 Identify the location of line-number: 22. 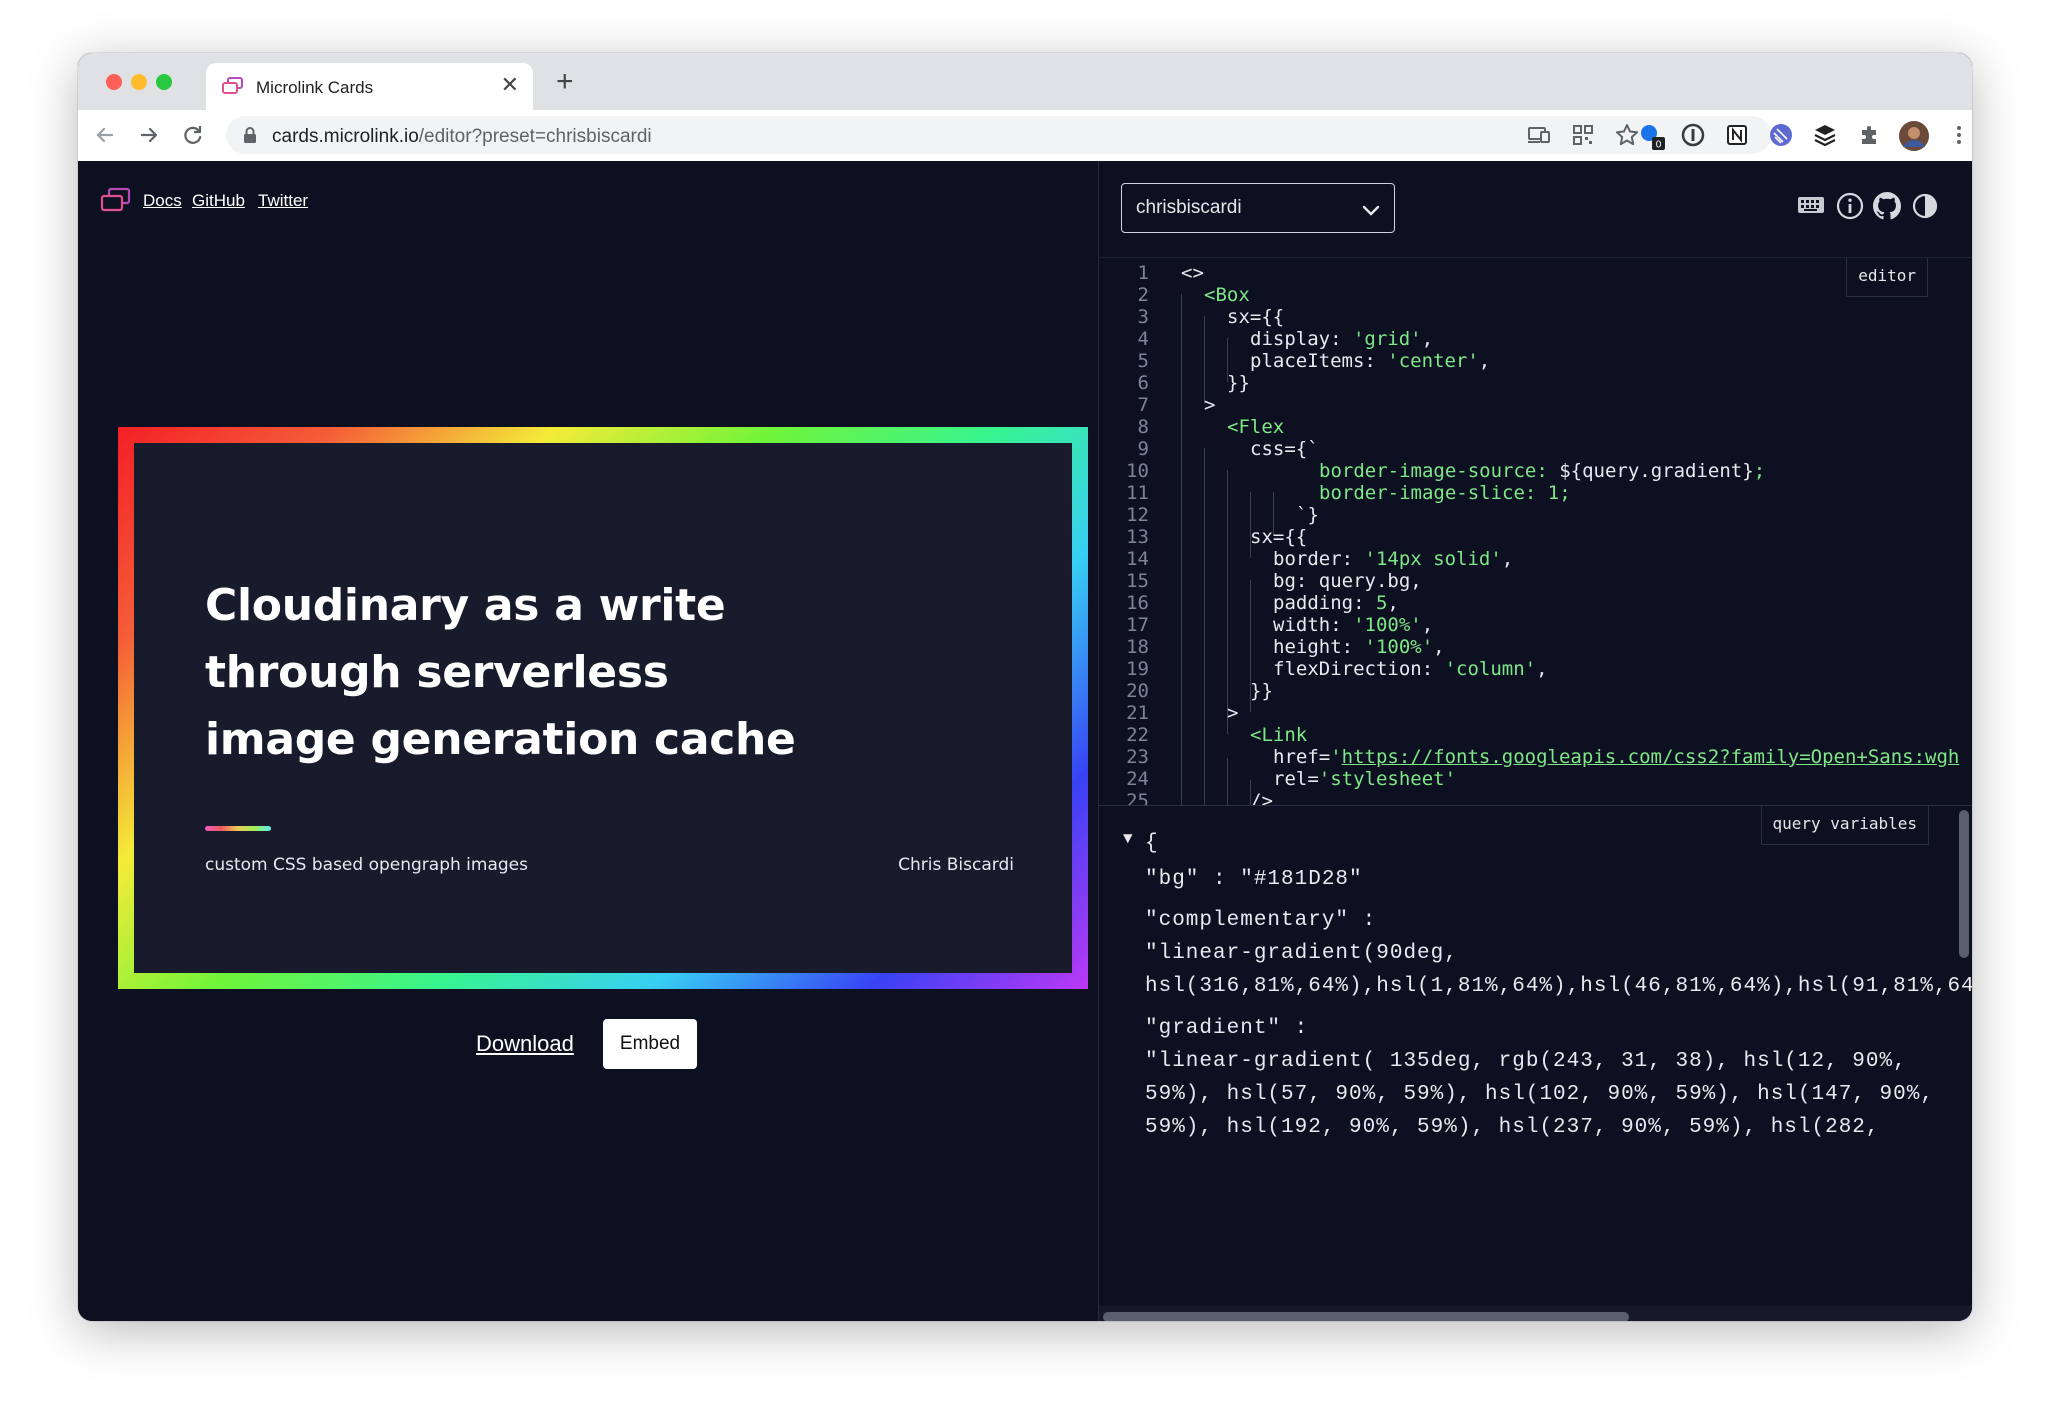
(1137, 735).